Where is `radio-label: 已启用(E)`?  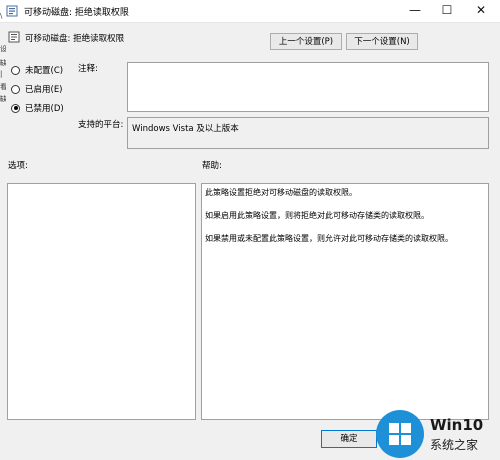
radio-label: 已启用(E) is located at coordinates (44, 90).